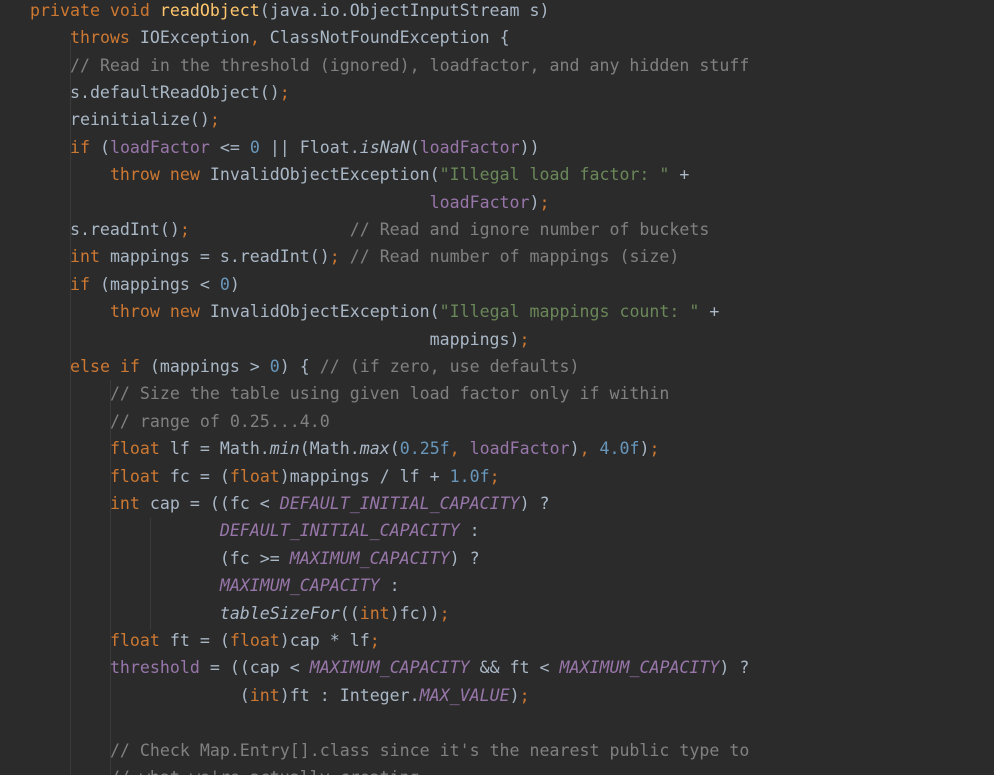  Describe the element at coordinates (424, 449) in the screenshot. I see `code-token: 0.25f` at that location.